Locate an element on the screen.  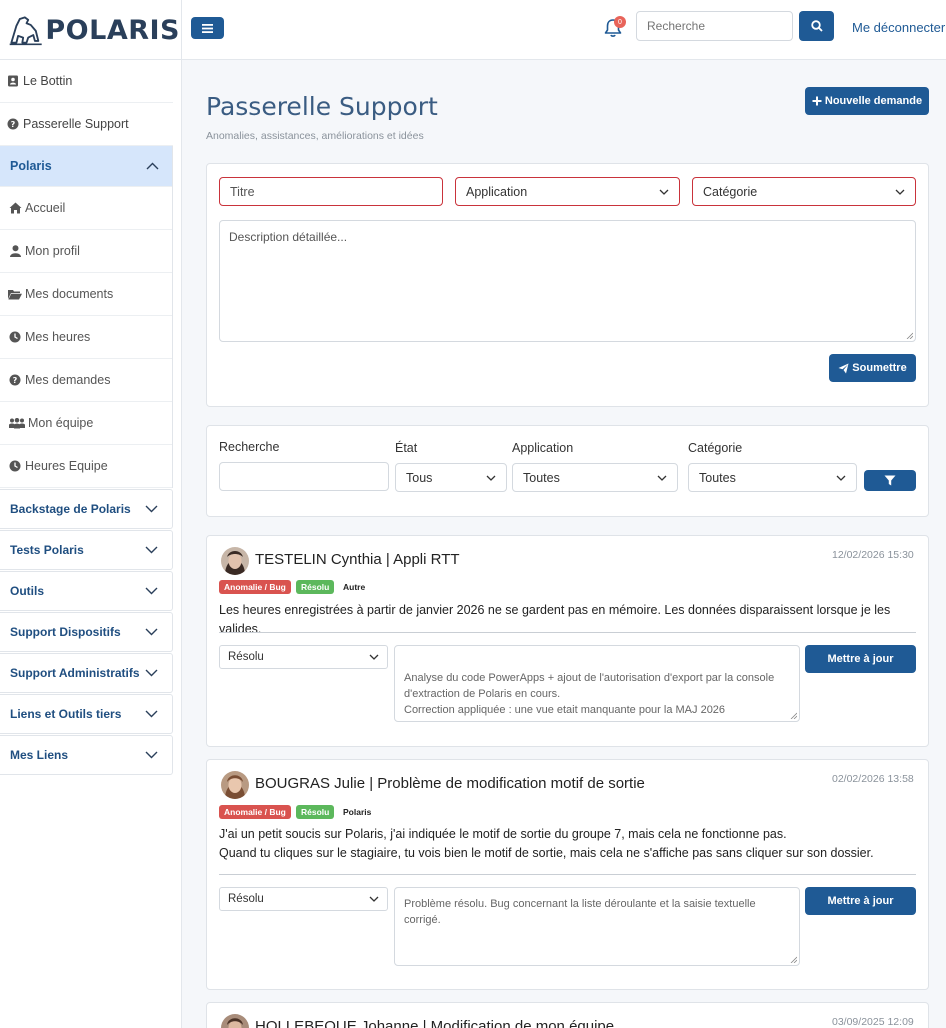
sidebar-item-accueil: Accueil is located at coordinates (86, 208).